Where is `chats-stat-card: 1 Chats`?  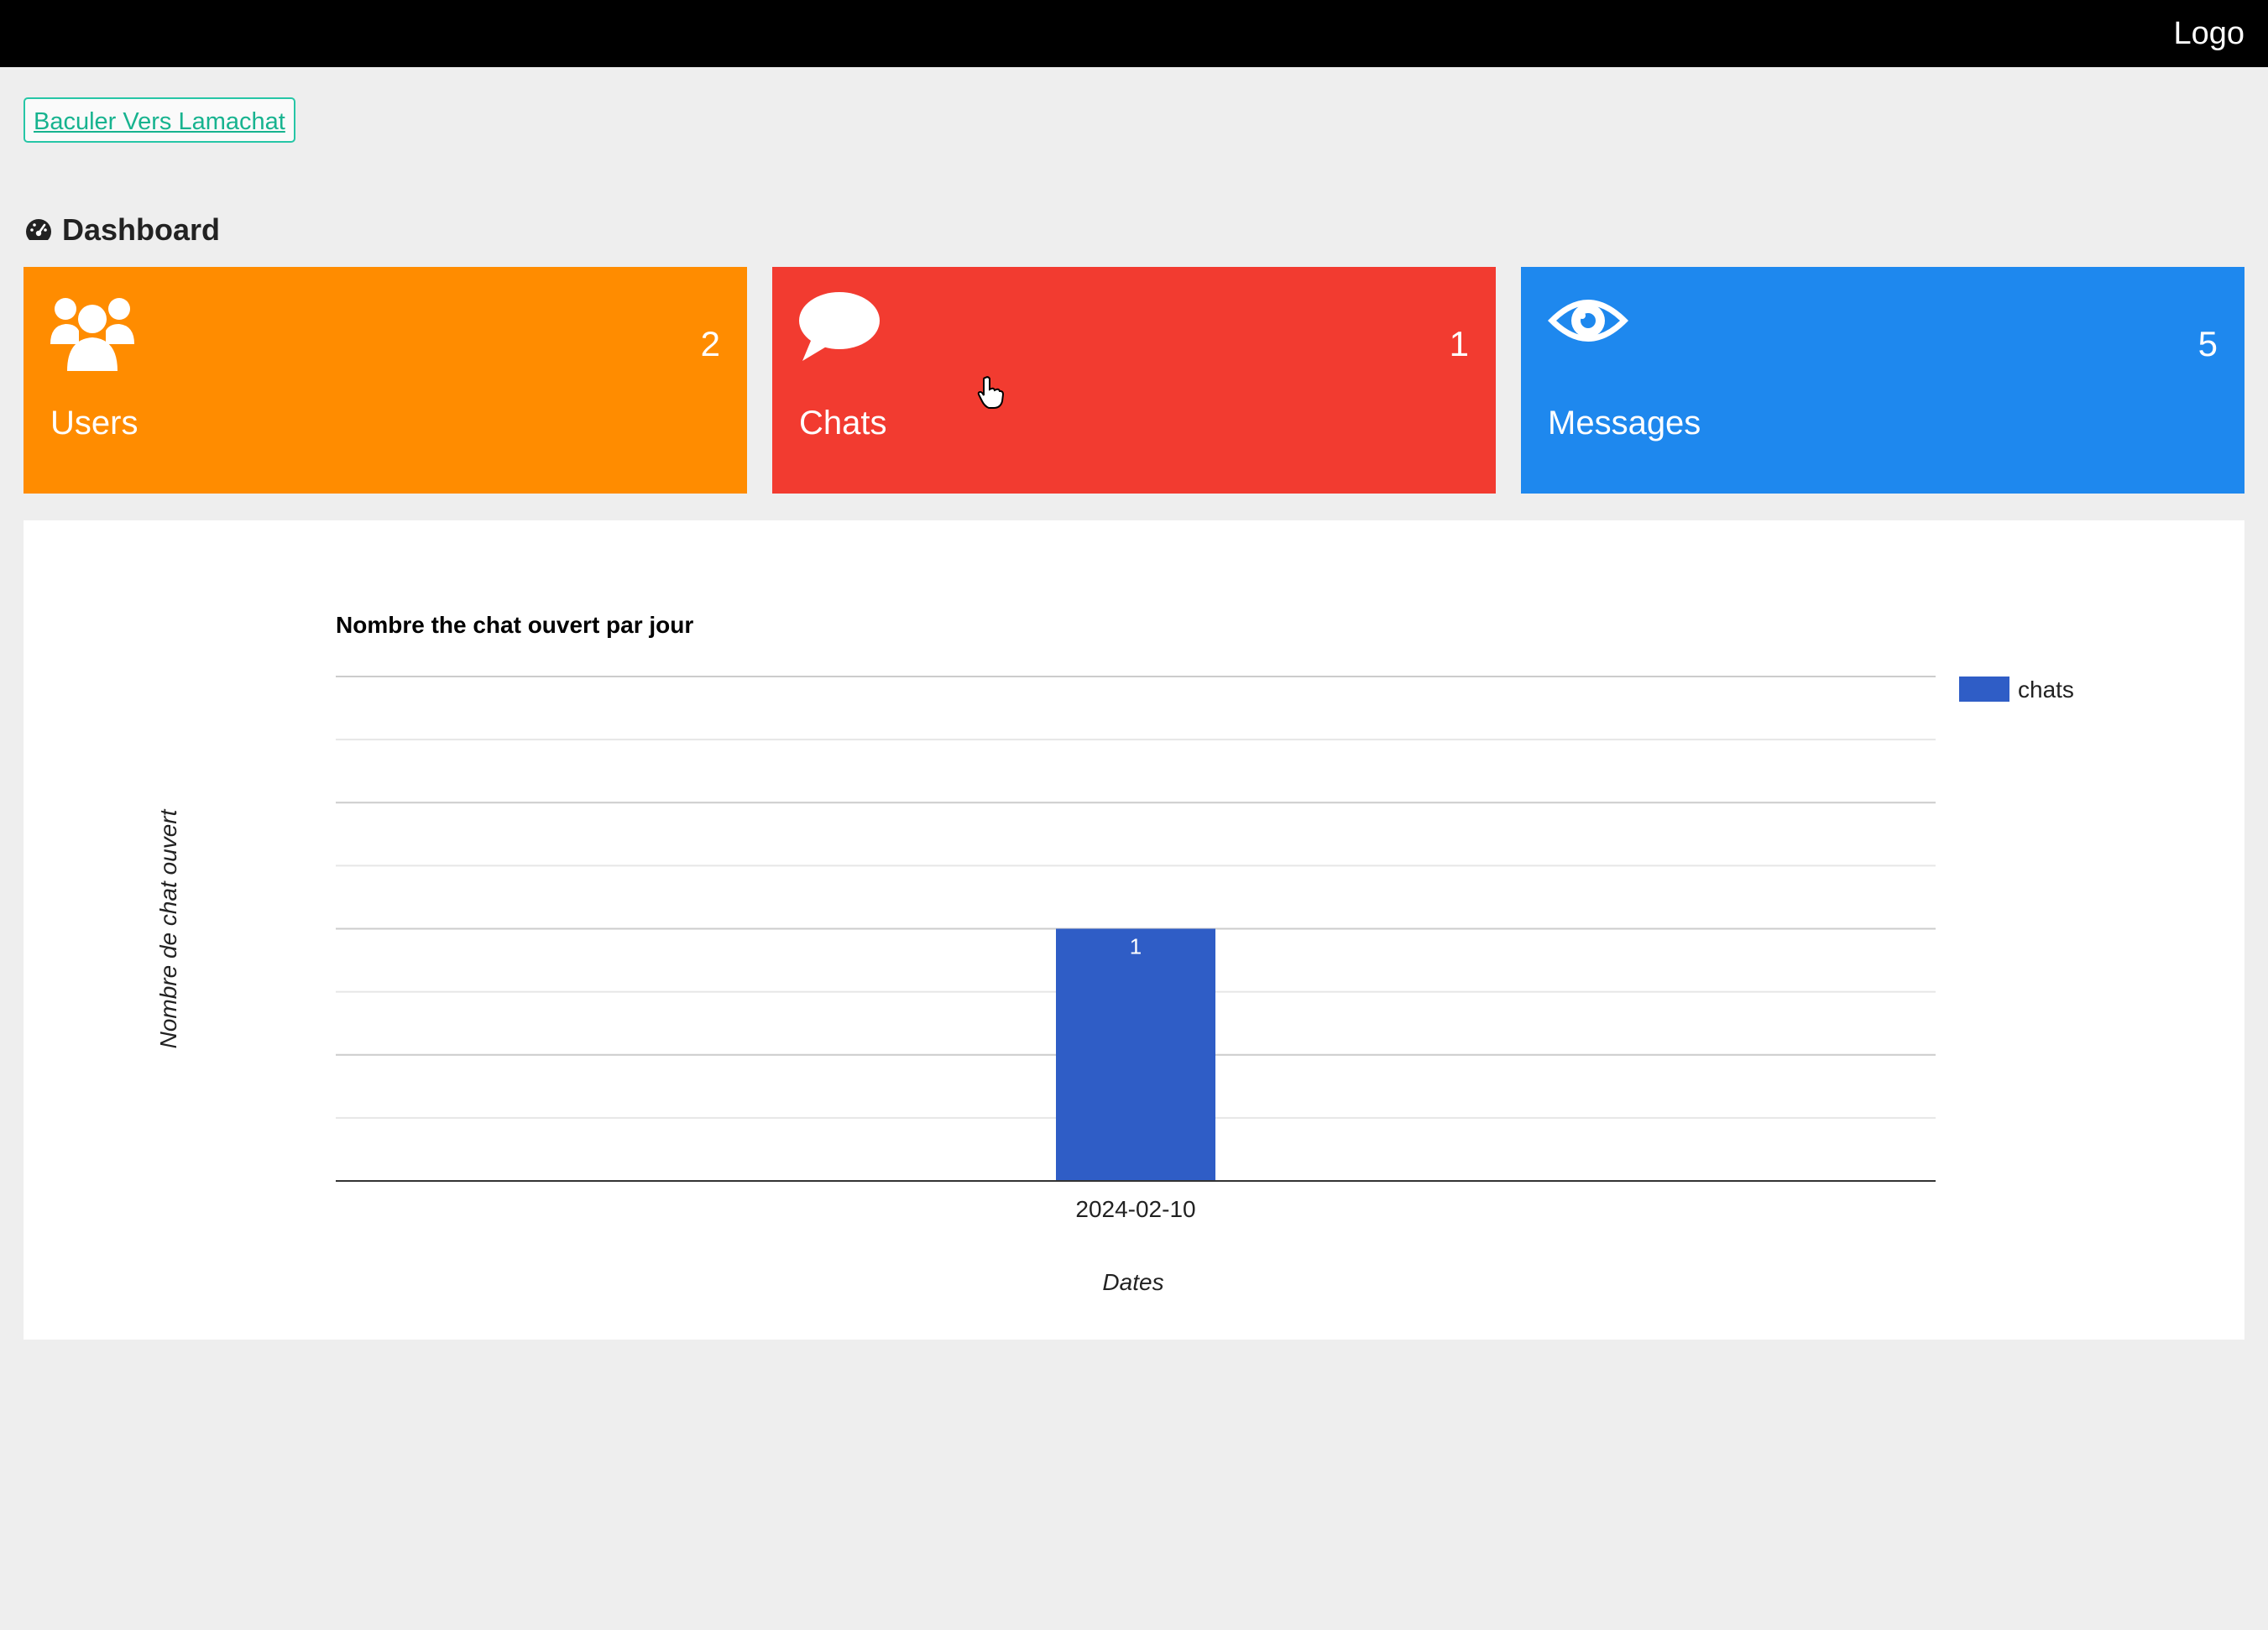 chats-stat-card: 1 Chats is located at coordinates (1134, 380).